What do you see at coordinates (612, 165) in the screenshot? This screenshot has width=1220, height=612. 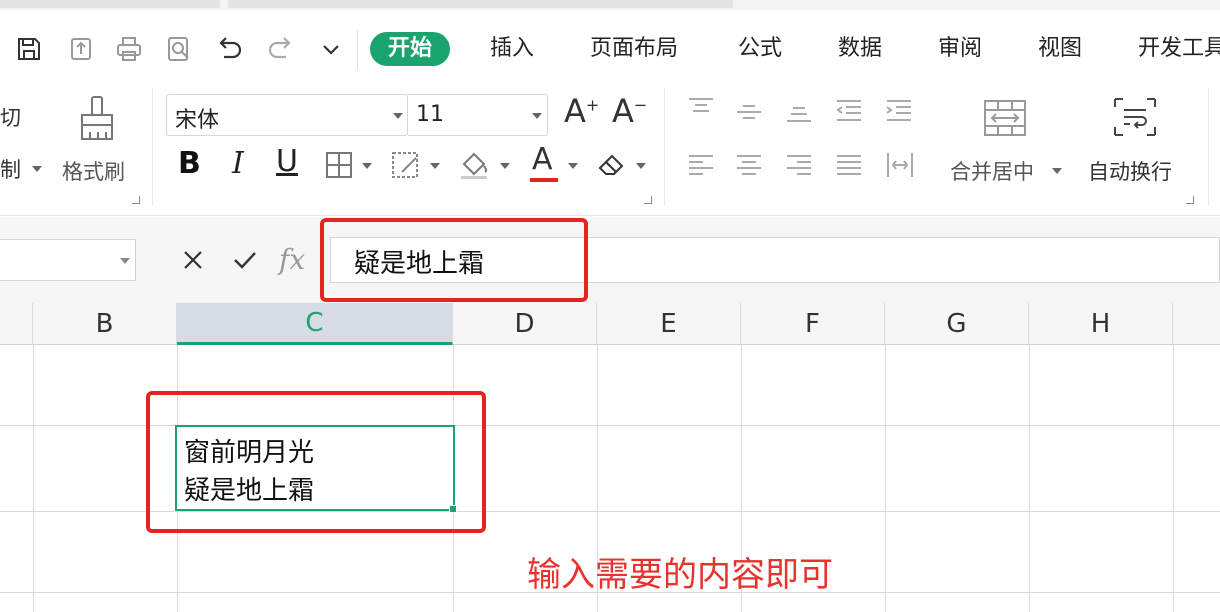 I see `eraser-icon` at bounding box center [612, 165].